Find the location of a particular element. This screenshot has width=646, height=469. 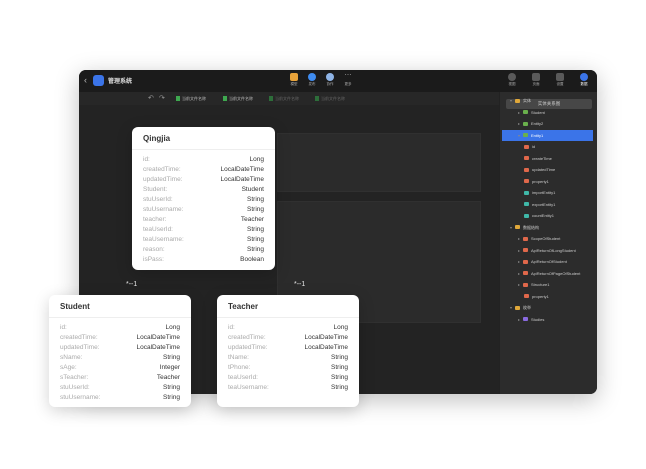

tree-item: ▸ ApiReturnOfLongStudent is located at coordinates (547, 250).